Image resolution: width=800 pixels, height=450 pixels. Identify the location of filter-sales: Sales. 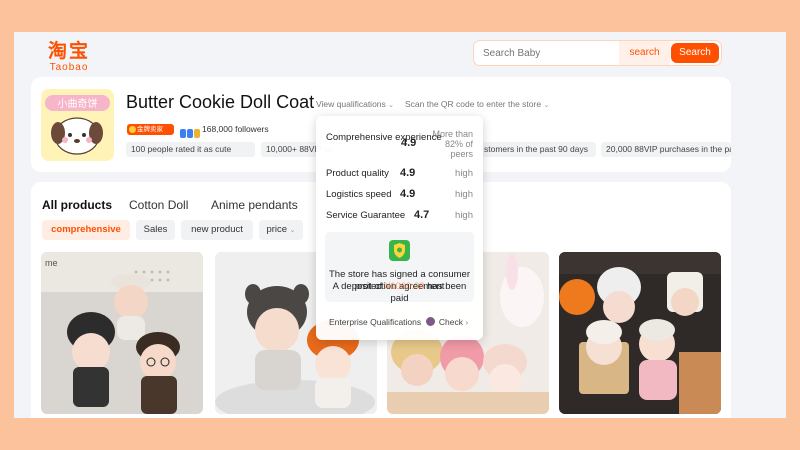
(155, 230).